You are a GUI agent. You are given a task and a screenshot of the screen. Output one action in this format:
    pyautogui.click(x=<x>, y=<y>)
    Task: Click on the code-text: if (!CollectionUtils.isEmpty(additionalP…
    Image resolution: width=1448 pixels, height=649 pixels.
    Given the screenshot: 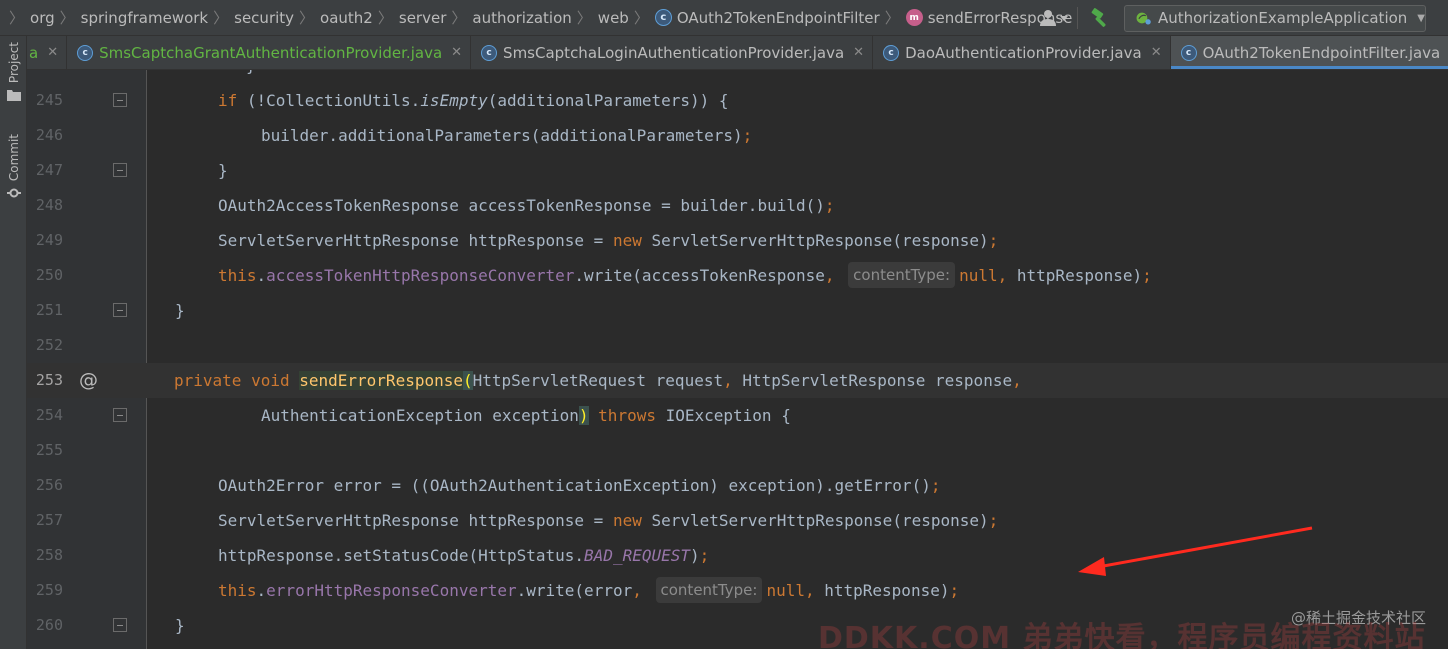 What is the action you would take?
    pyautogui.click(x=473, y=100)
    